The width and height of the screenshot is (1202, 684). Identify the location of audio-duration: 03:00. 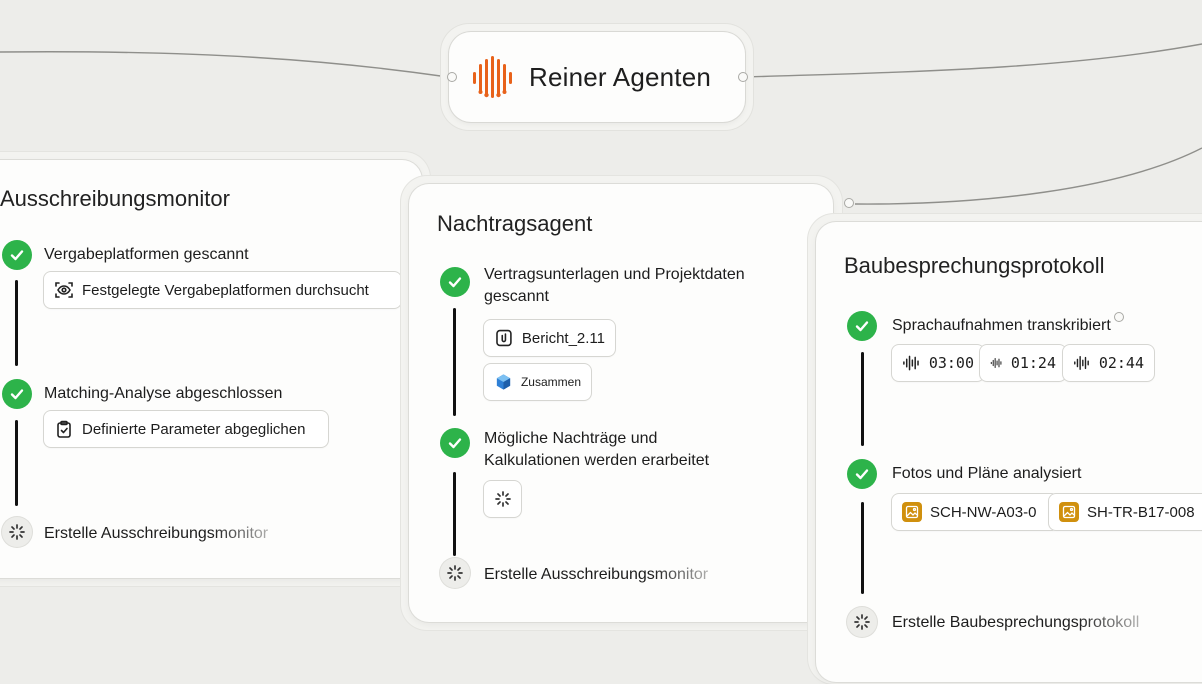
(951, 363).